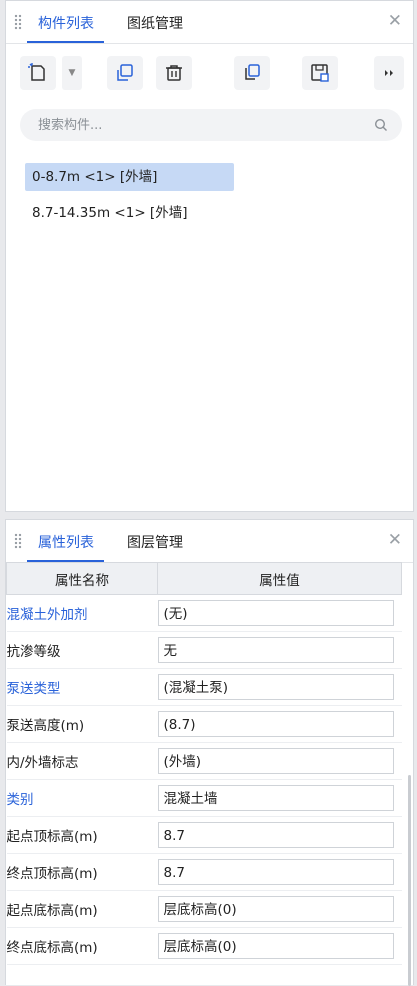 This screenshot has width=417, height=986. What do you see at coordinates (275, 761) in the screenshot?
I see `property-value-field: (外墙)` at bounding box center [275, 761].